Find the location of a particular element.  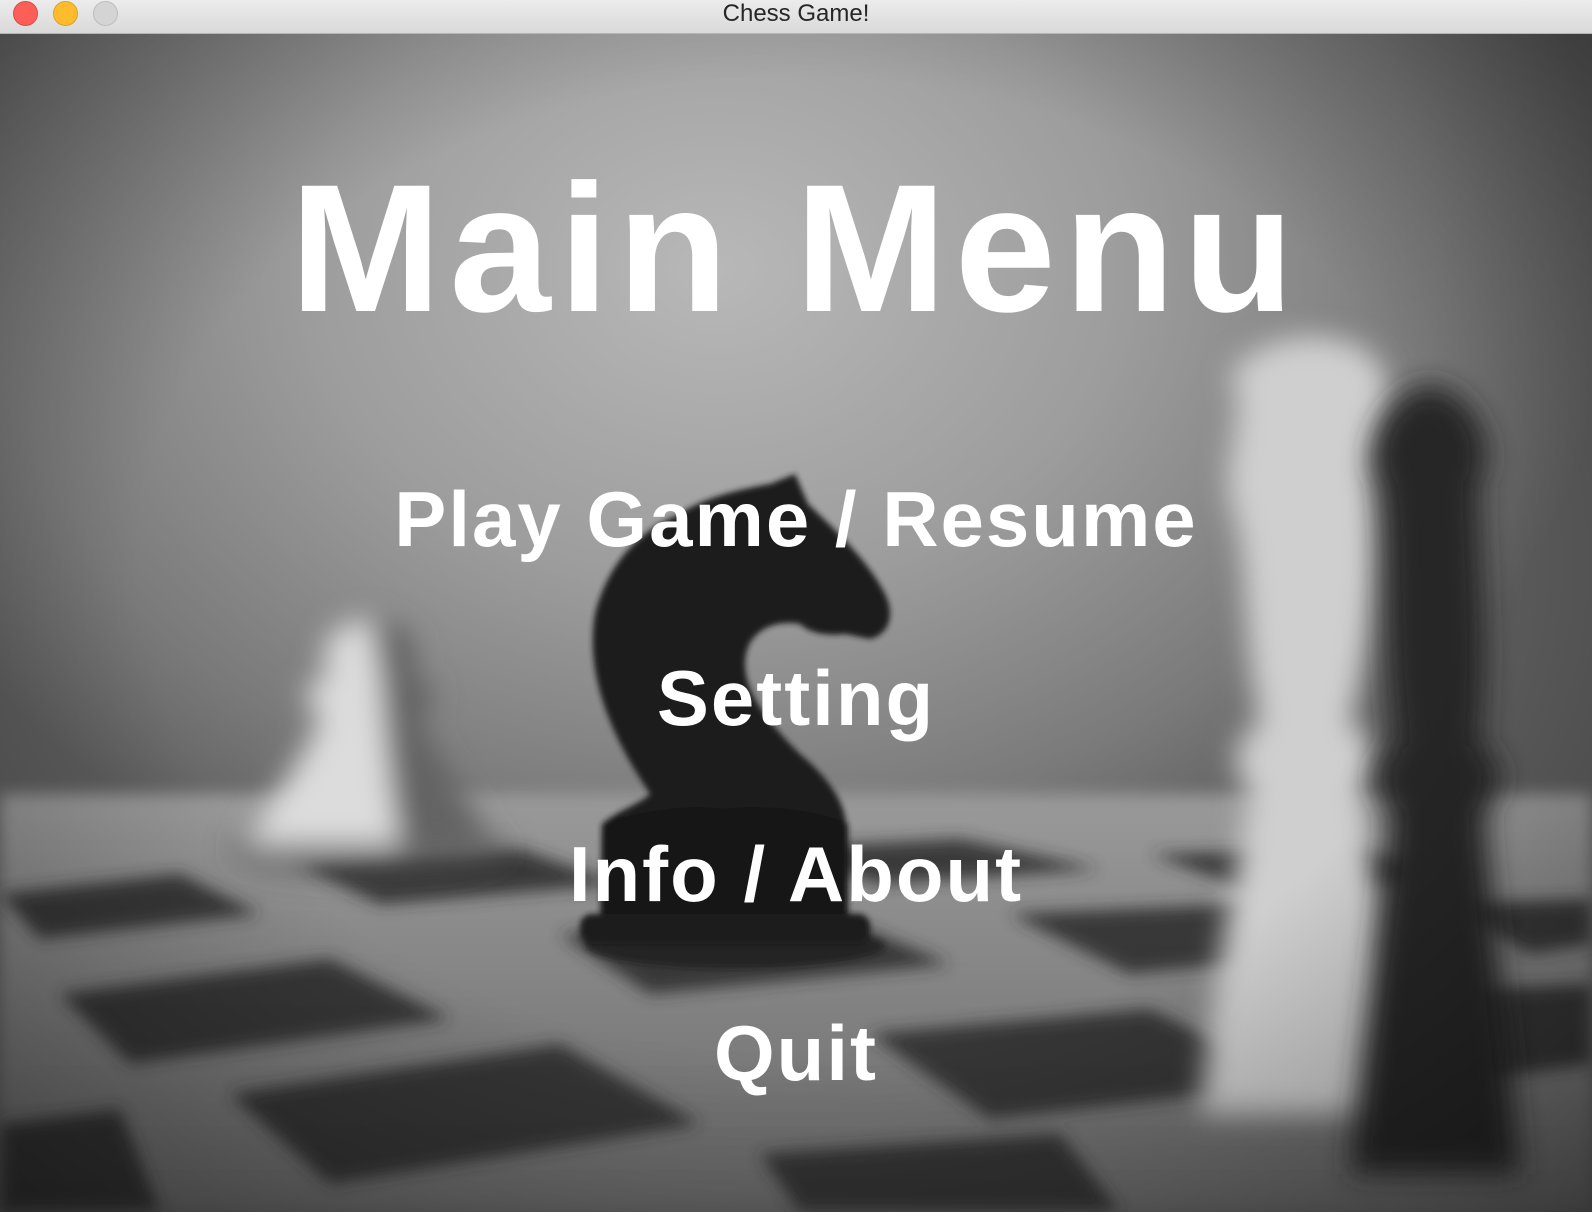

main-menu-title: Main Menu is located at coordinates (796, 248).